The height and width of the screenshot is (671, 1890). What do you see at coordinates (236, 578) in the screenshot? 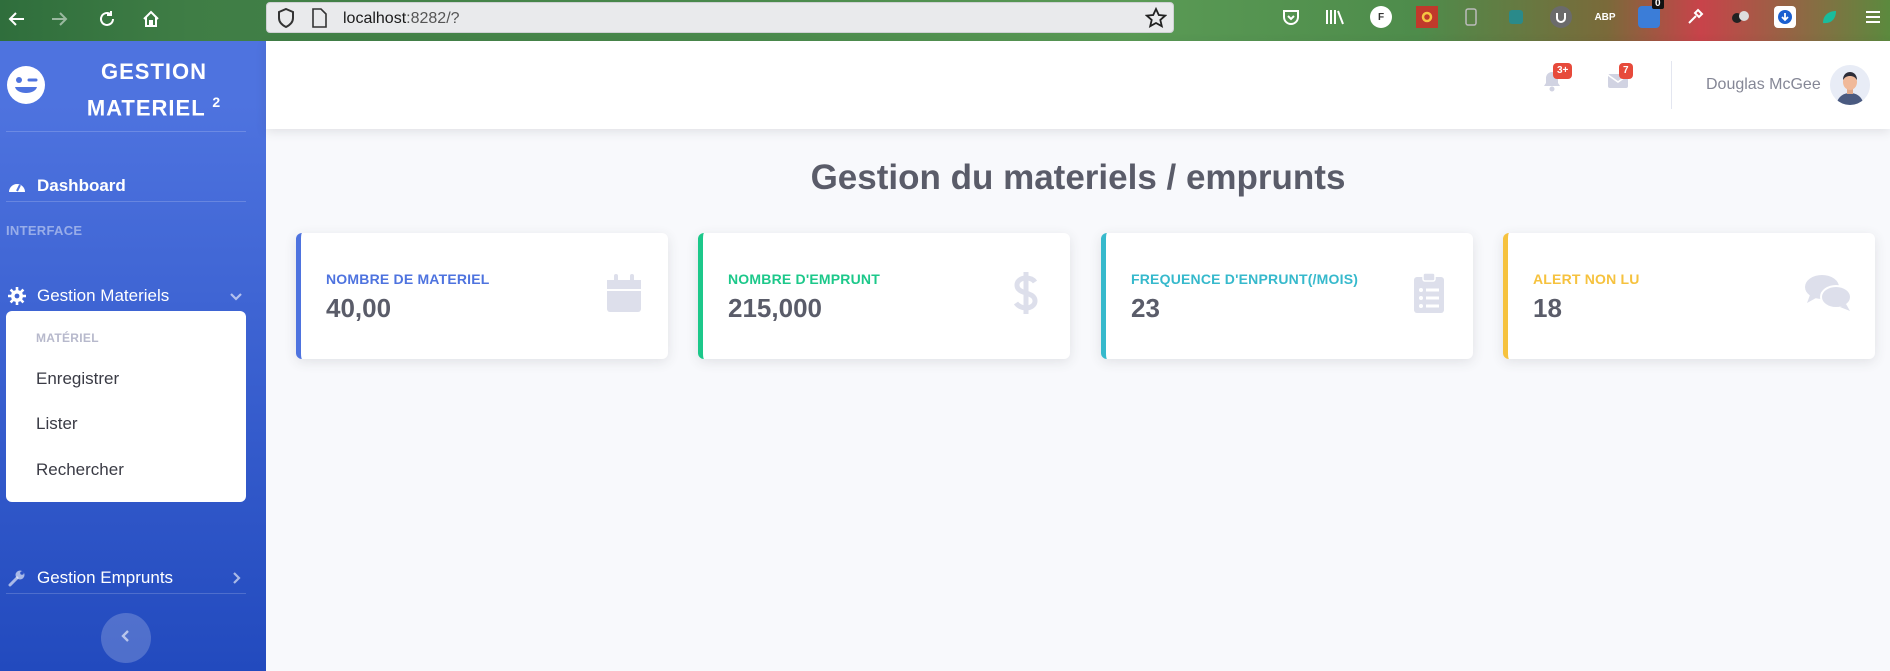
I see `chevron-right-icon` at bounding box center [236, 578].